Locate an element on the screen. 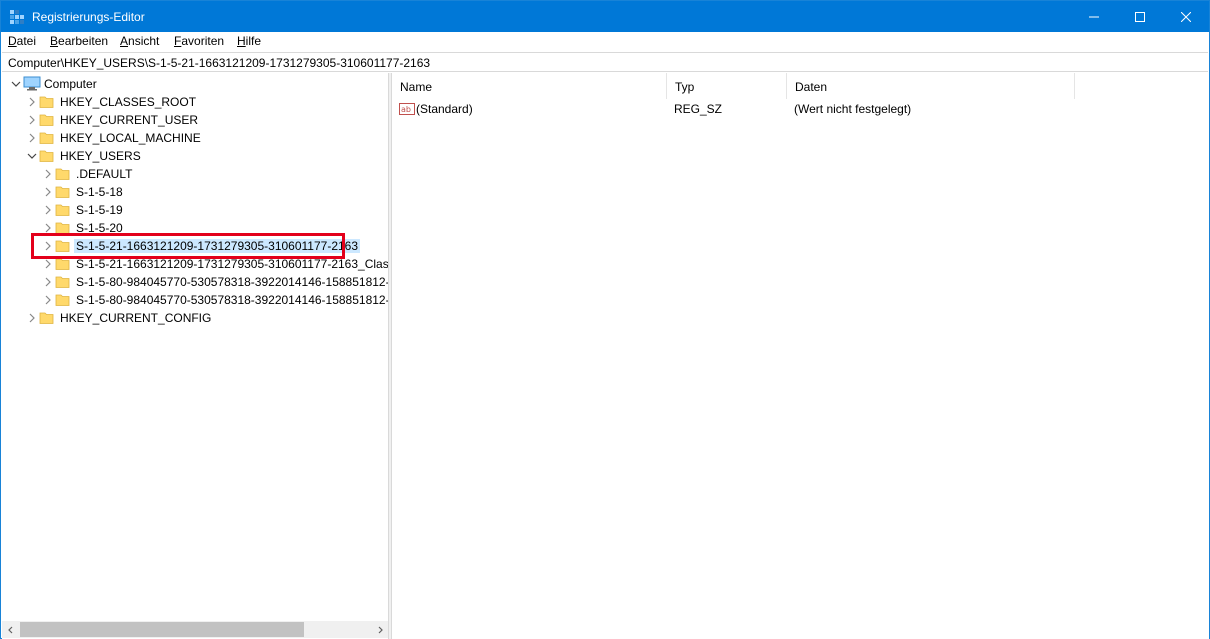  value-name: (Standard) is located at coordinates (444, 109).